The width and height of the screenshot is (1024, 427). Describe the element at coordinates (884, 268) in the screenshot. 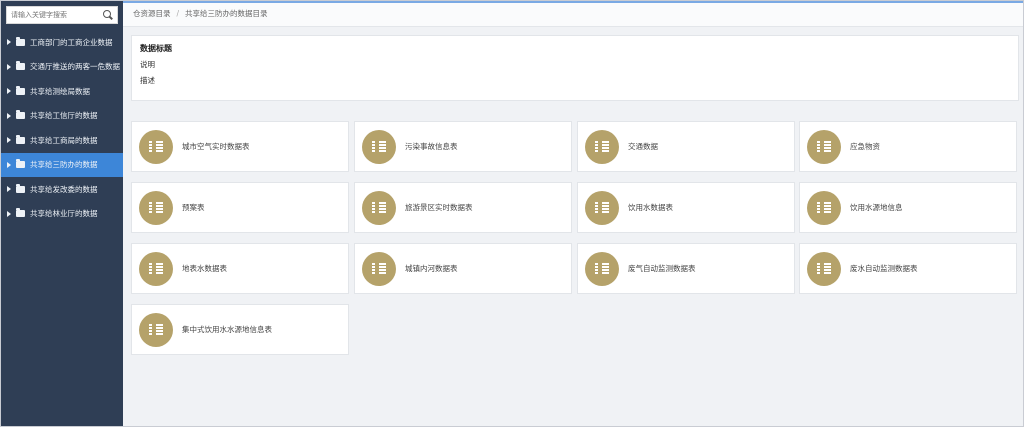

I see `tile-label: 废水自动监测数据表` at that location.